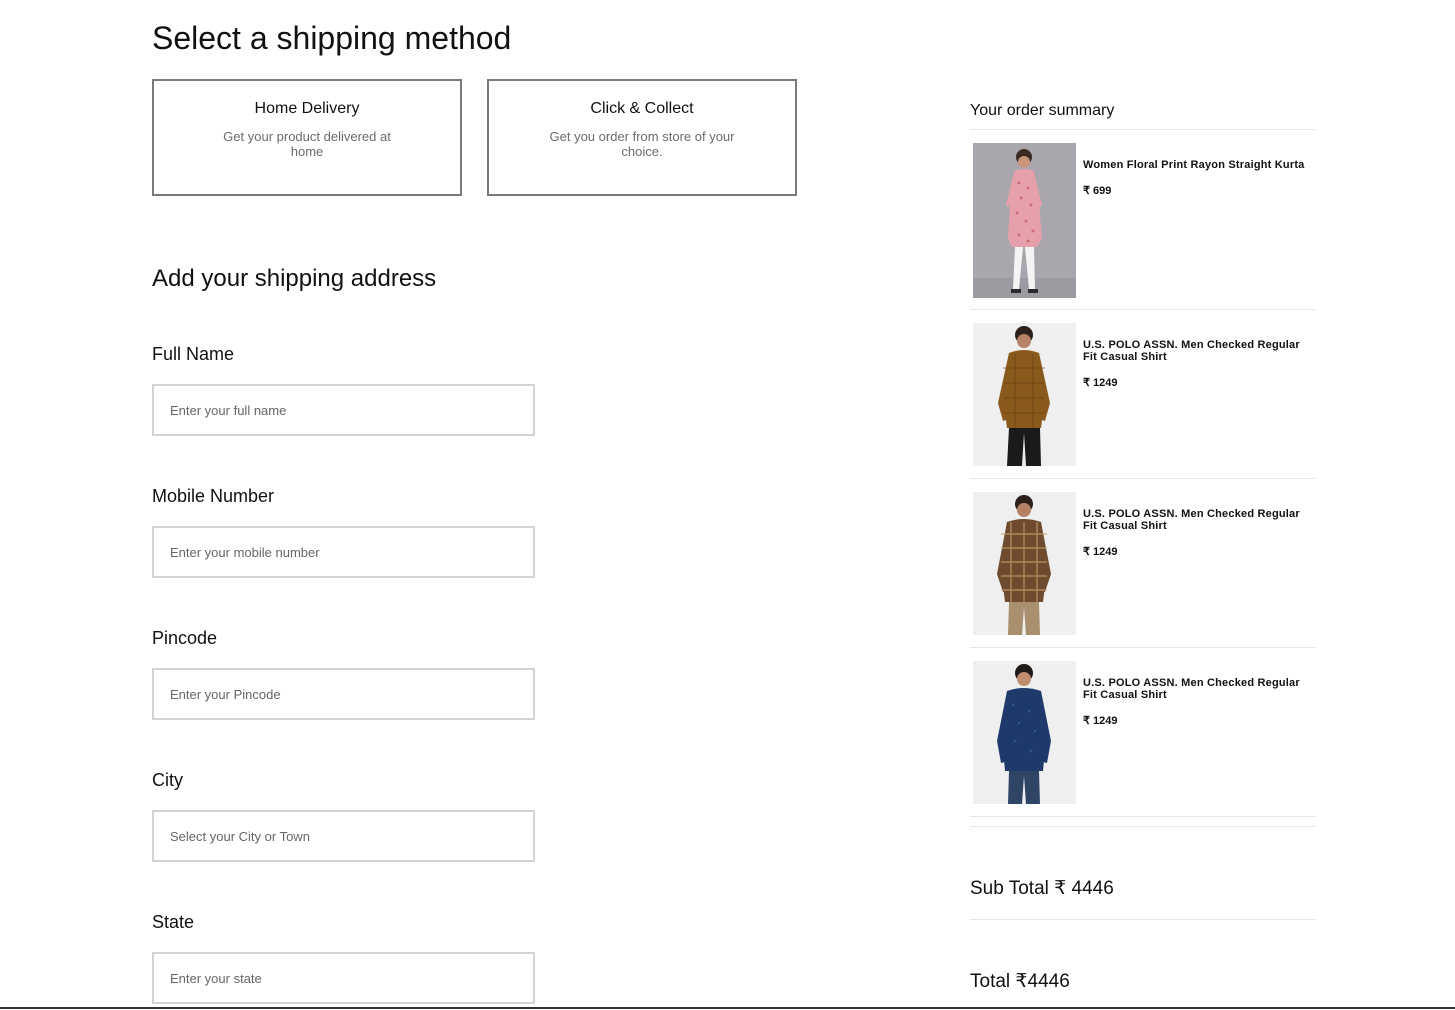  What do you see at coordinates (642, 108) in the screenshot?
I see `click-collect-title: Click & Collect` at bounding box center [642, 108].